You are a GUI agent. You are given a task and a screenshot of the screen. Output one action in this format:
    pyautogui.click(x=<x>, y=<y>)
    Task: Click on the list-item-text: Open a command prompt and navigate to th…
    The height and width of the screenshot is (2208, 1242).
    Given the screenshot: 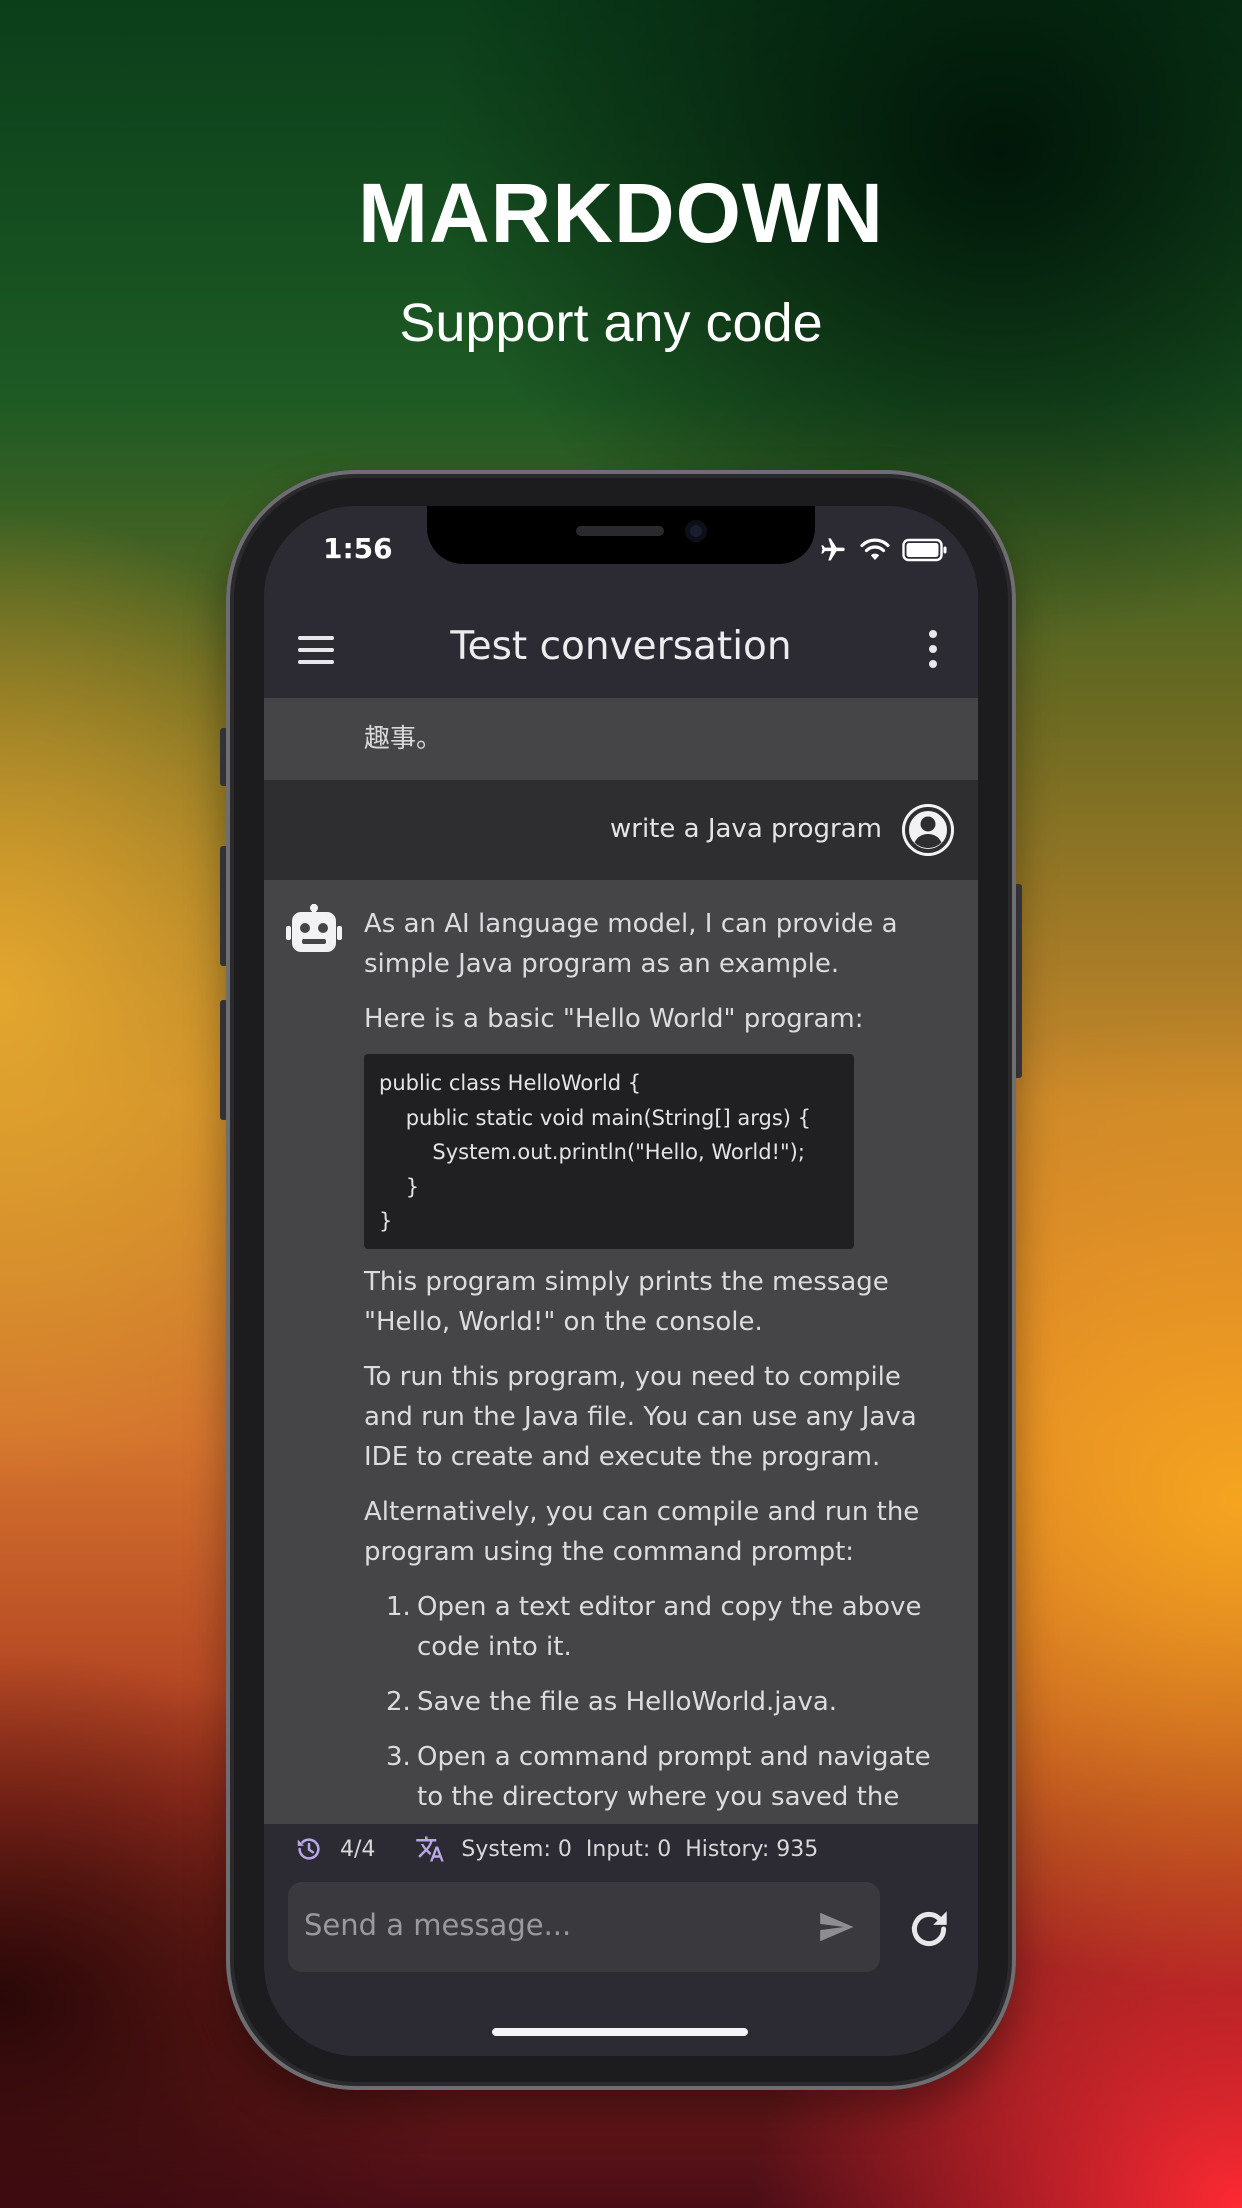 What is the action you would take?
    pyautogui.click(x=674, y=1776)
    